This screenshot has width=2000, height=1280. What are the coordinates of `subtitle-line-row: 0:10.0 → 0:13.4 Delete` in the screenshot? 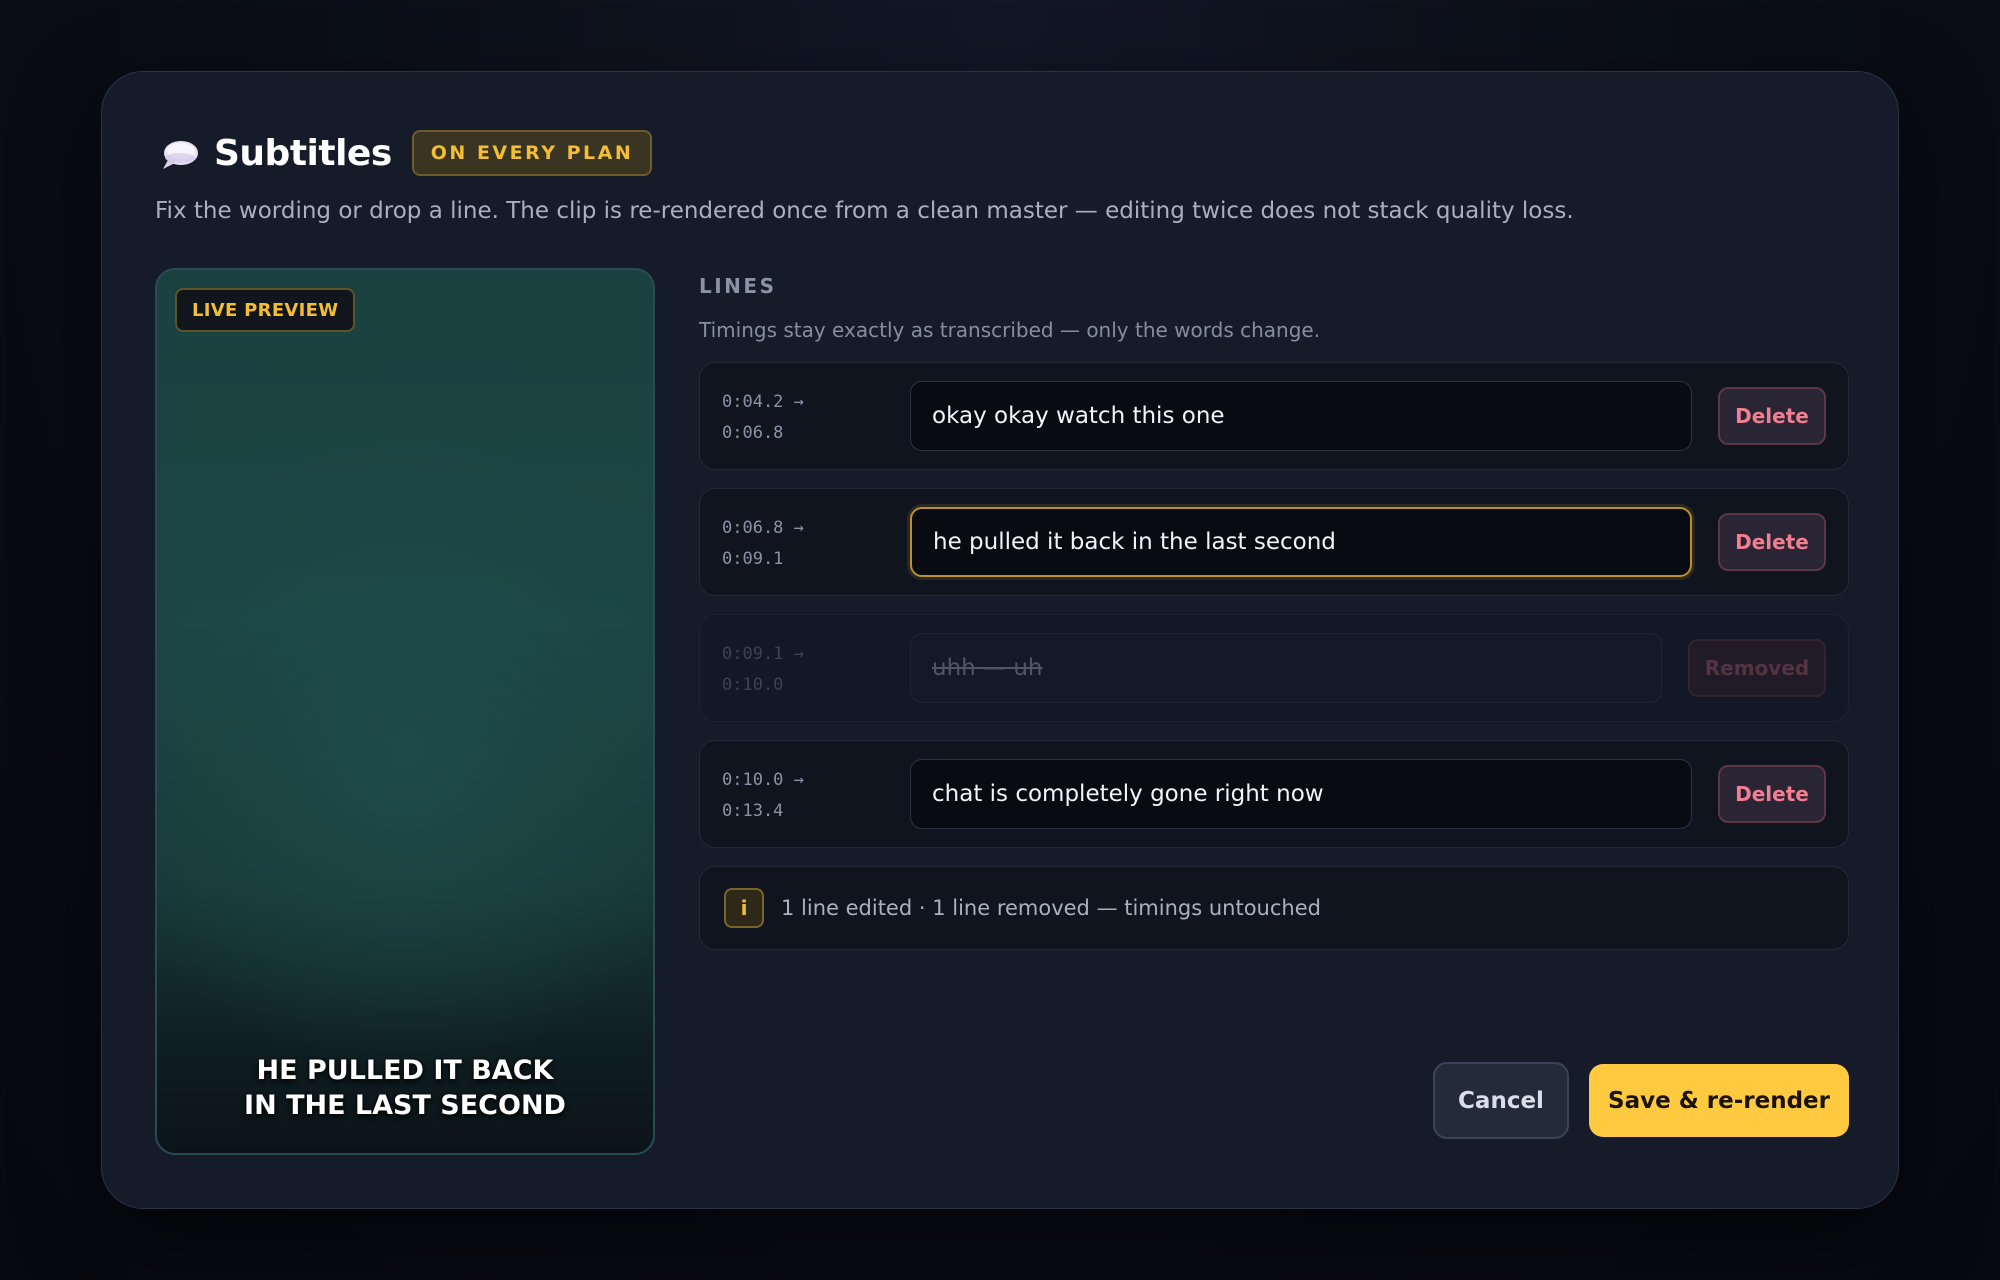 It's located at (1274, 794).